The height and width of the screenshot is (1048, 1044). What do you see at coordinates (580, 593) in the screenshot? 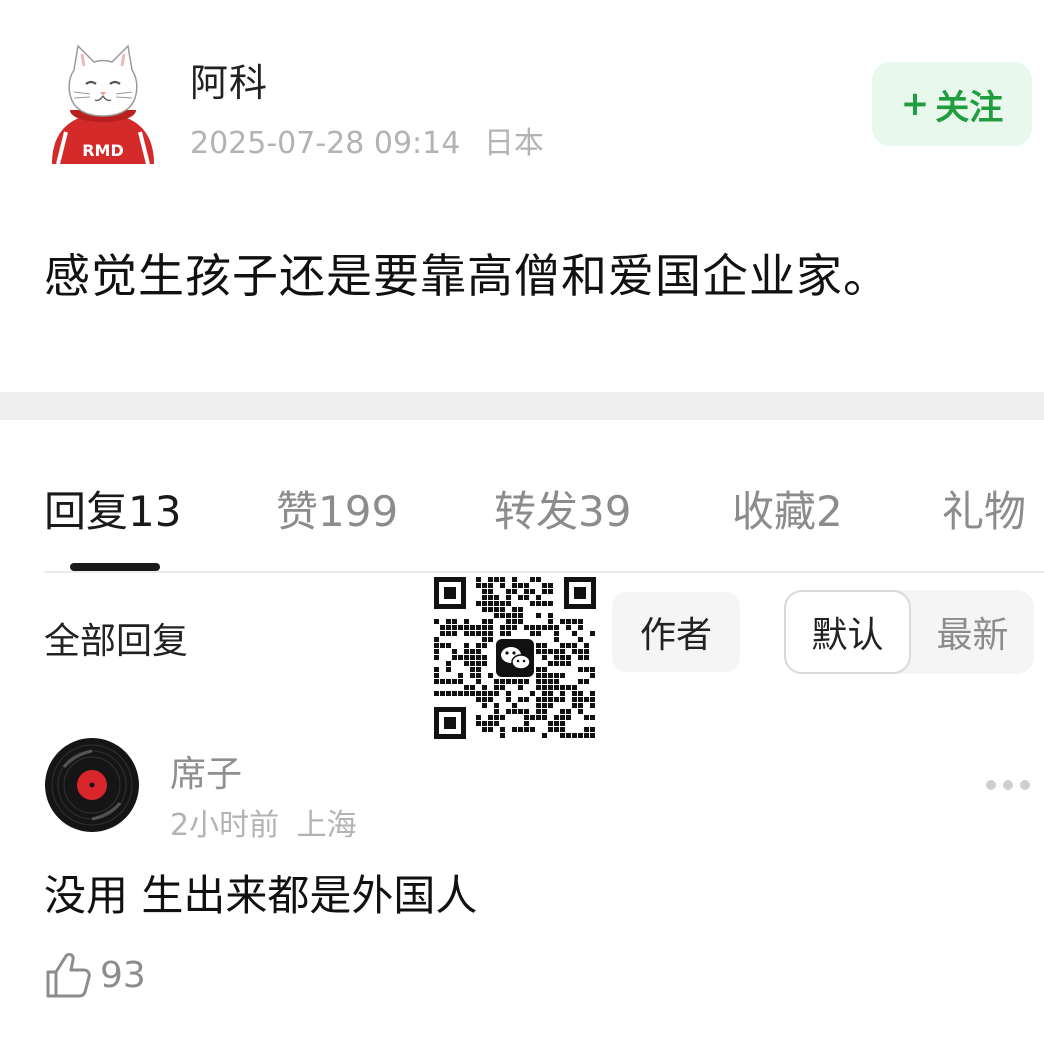
I see `qr-finder-tr` at bounding box center [580, 593].